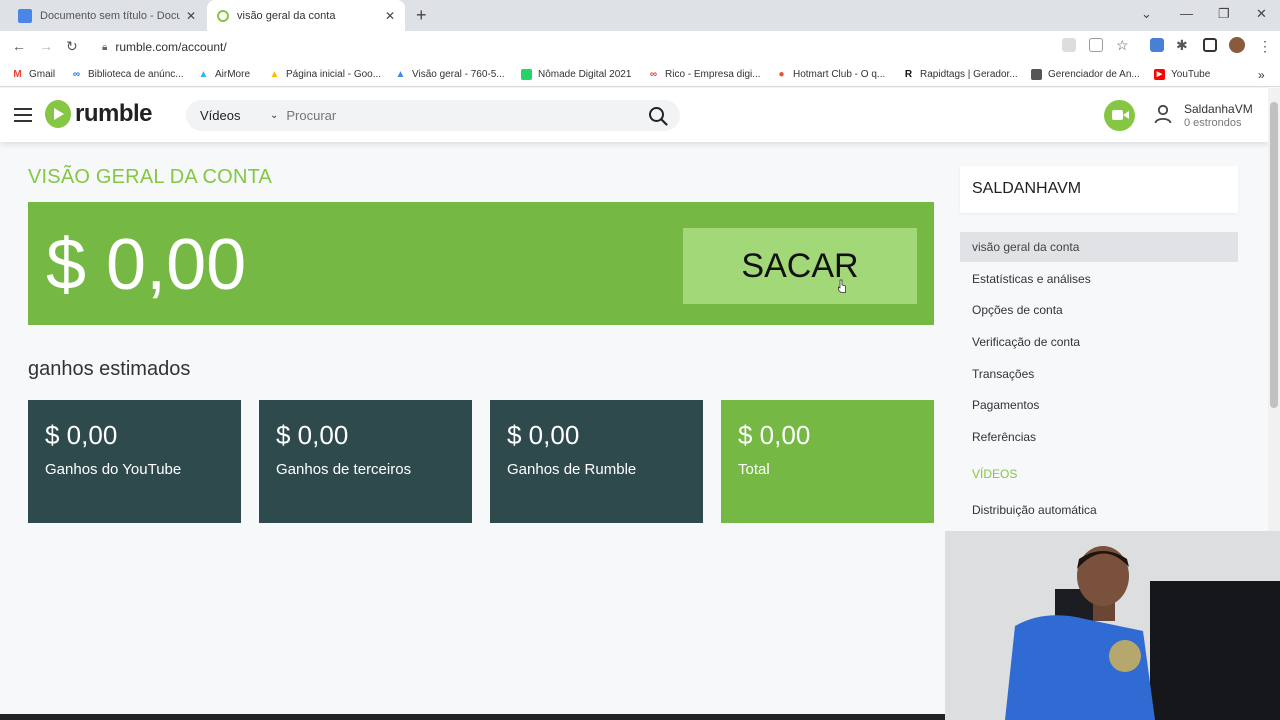 The width and height of the screenshot is (1280, 720). What do you see at coordinates (842, 286) in the screenshot?
I see `hand-cursor-icon` at bounding box center [842, 286].